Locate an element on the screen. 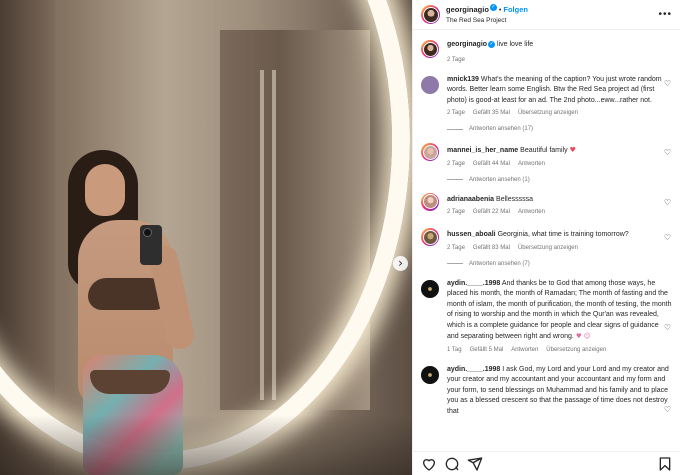 The image size is (680, 475). phone-camera is located at coordinates (147, 232).